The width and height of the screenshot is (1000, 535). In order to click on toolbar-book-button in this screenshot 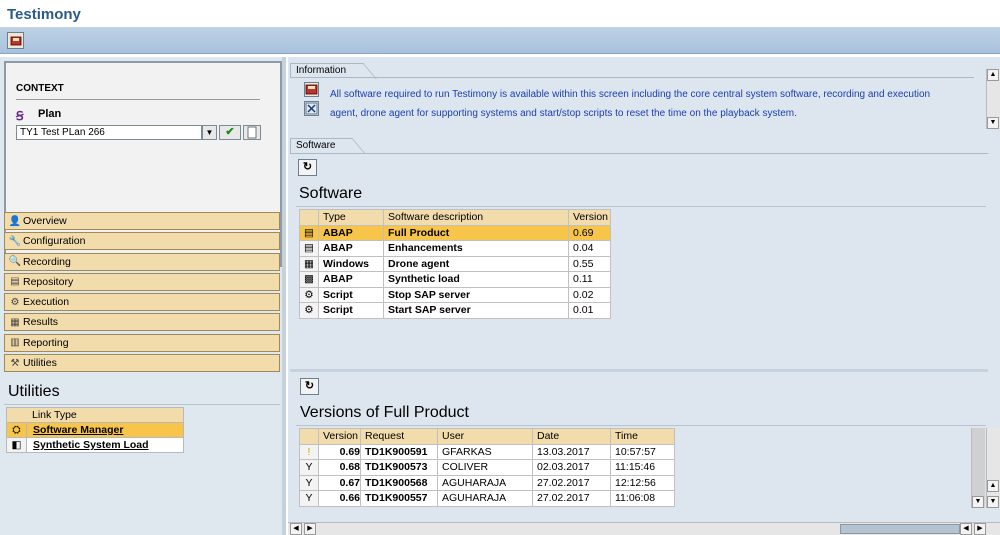, I will do `click(15, 40)`.